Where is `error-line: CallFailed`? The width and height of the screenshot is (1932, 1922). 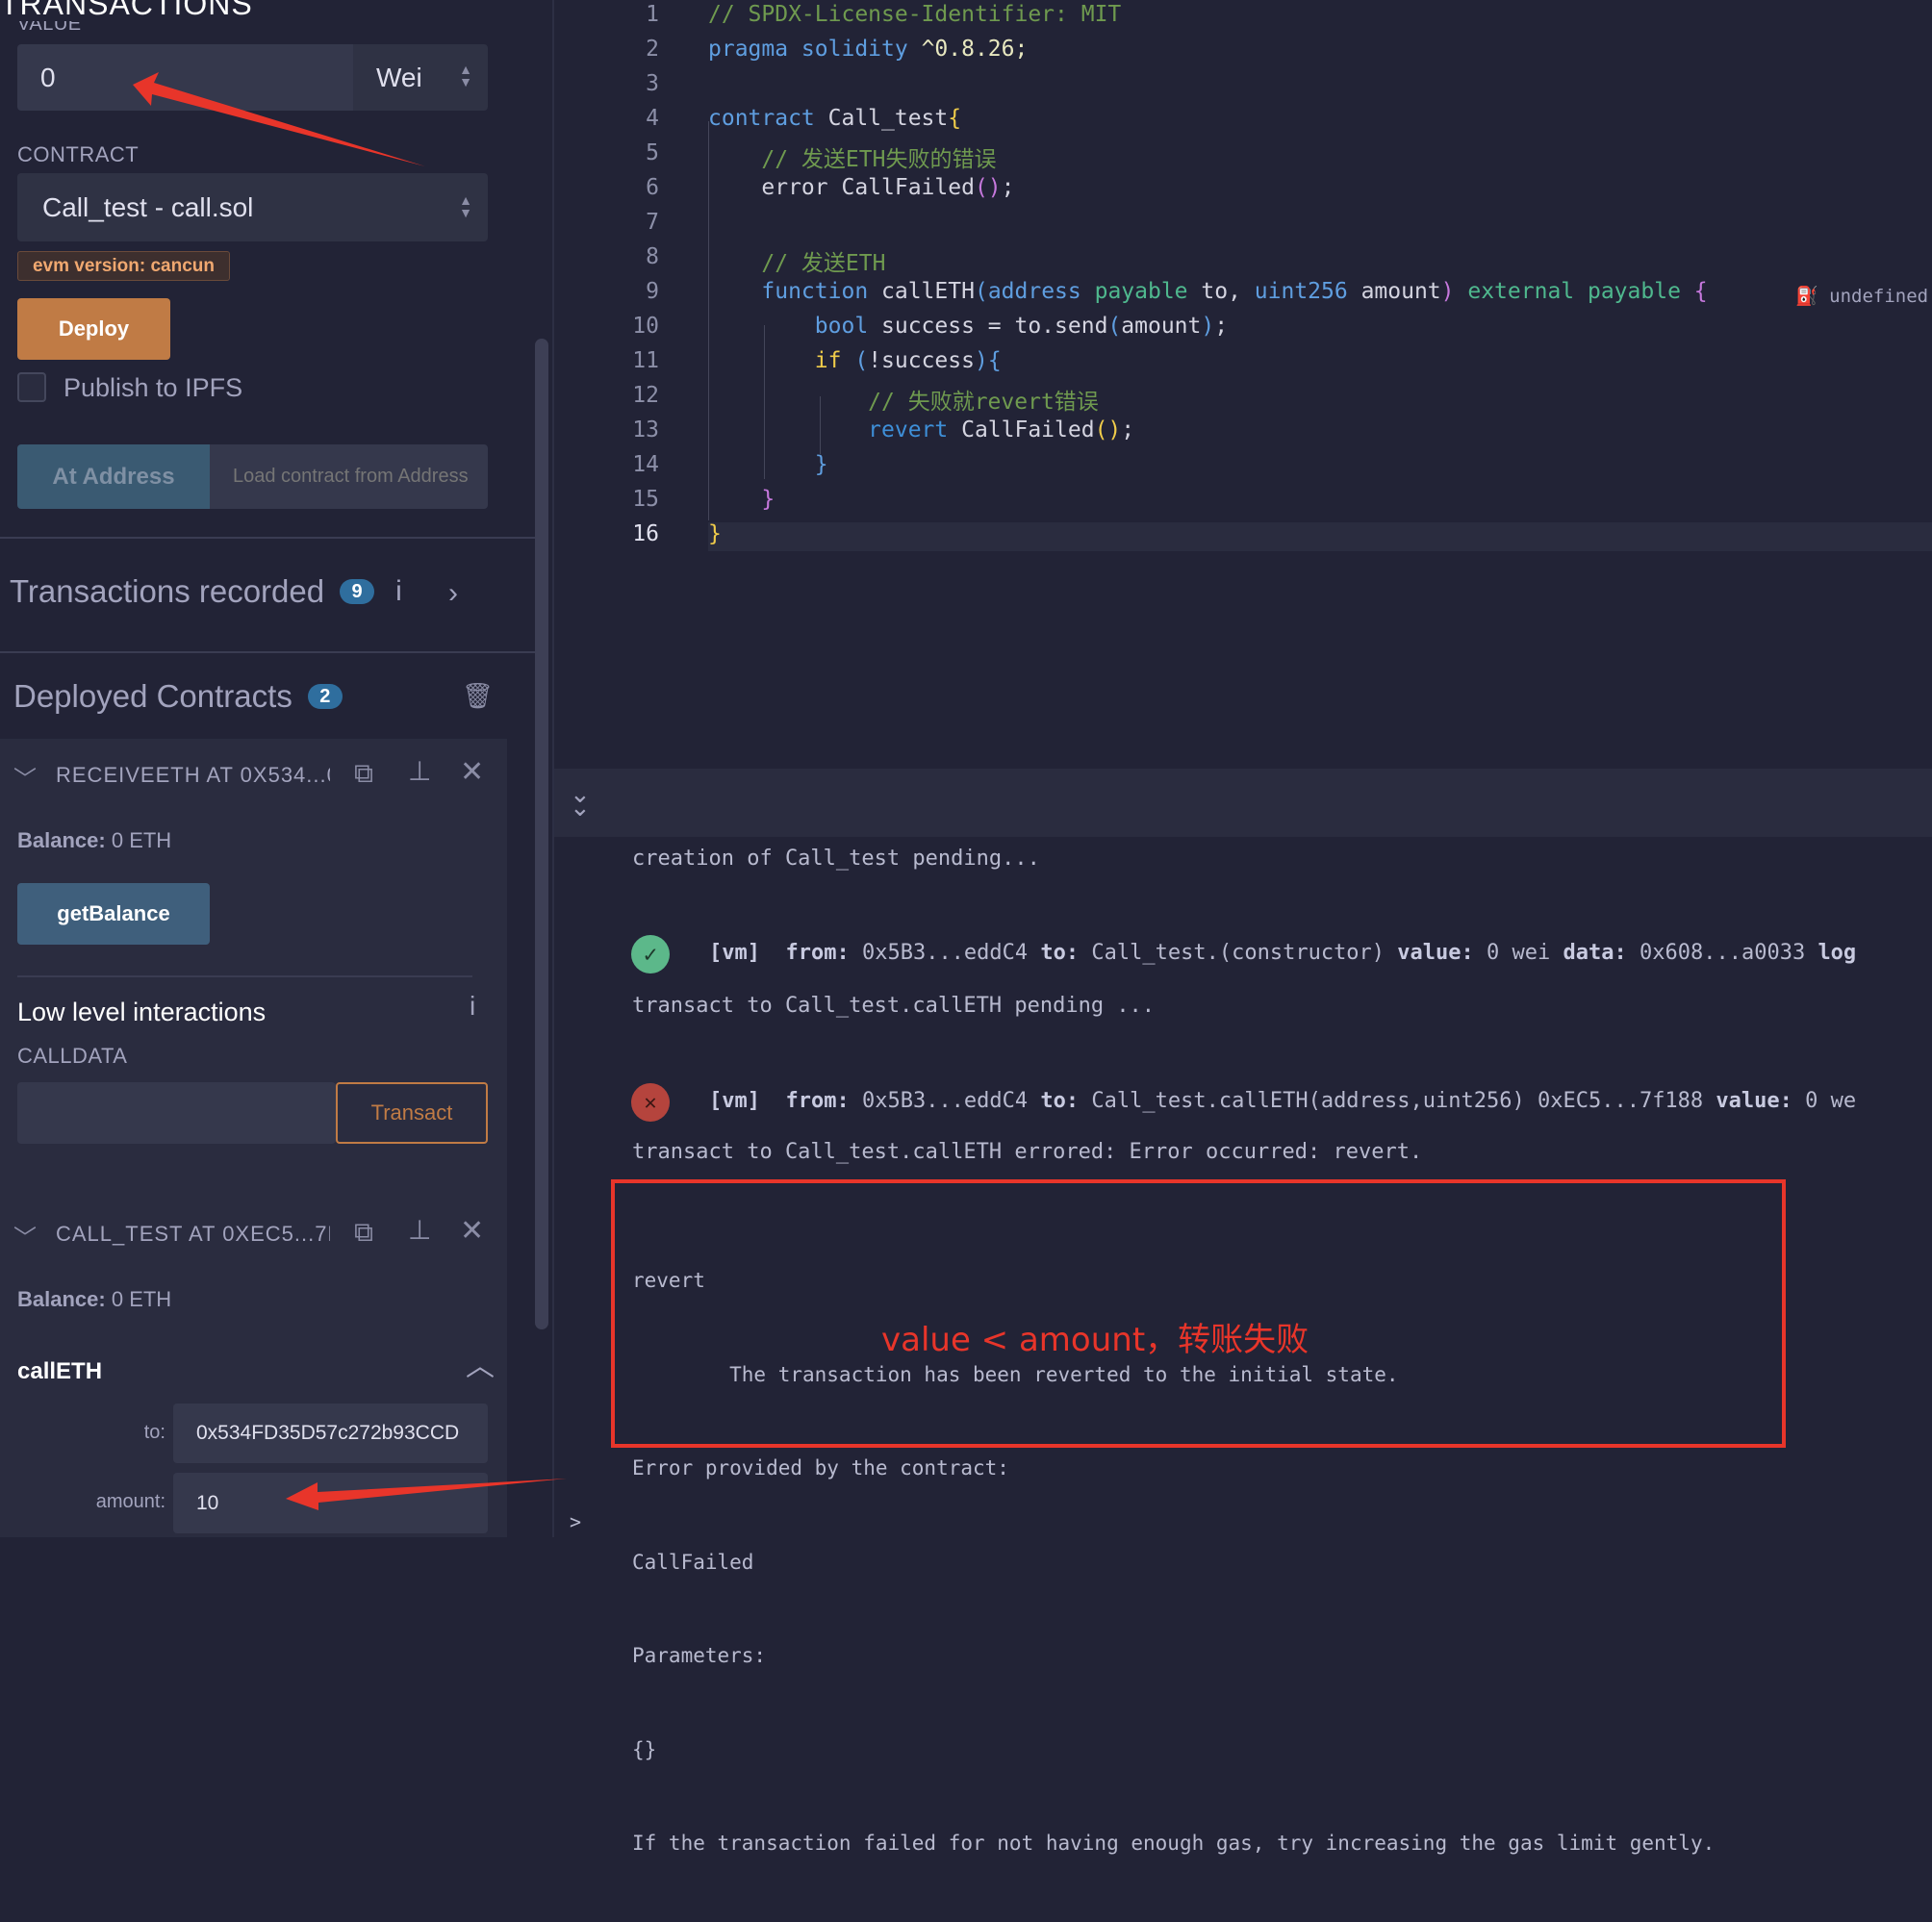 error-line: CallFailed is located at coordinates (693, 1562).